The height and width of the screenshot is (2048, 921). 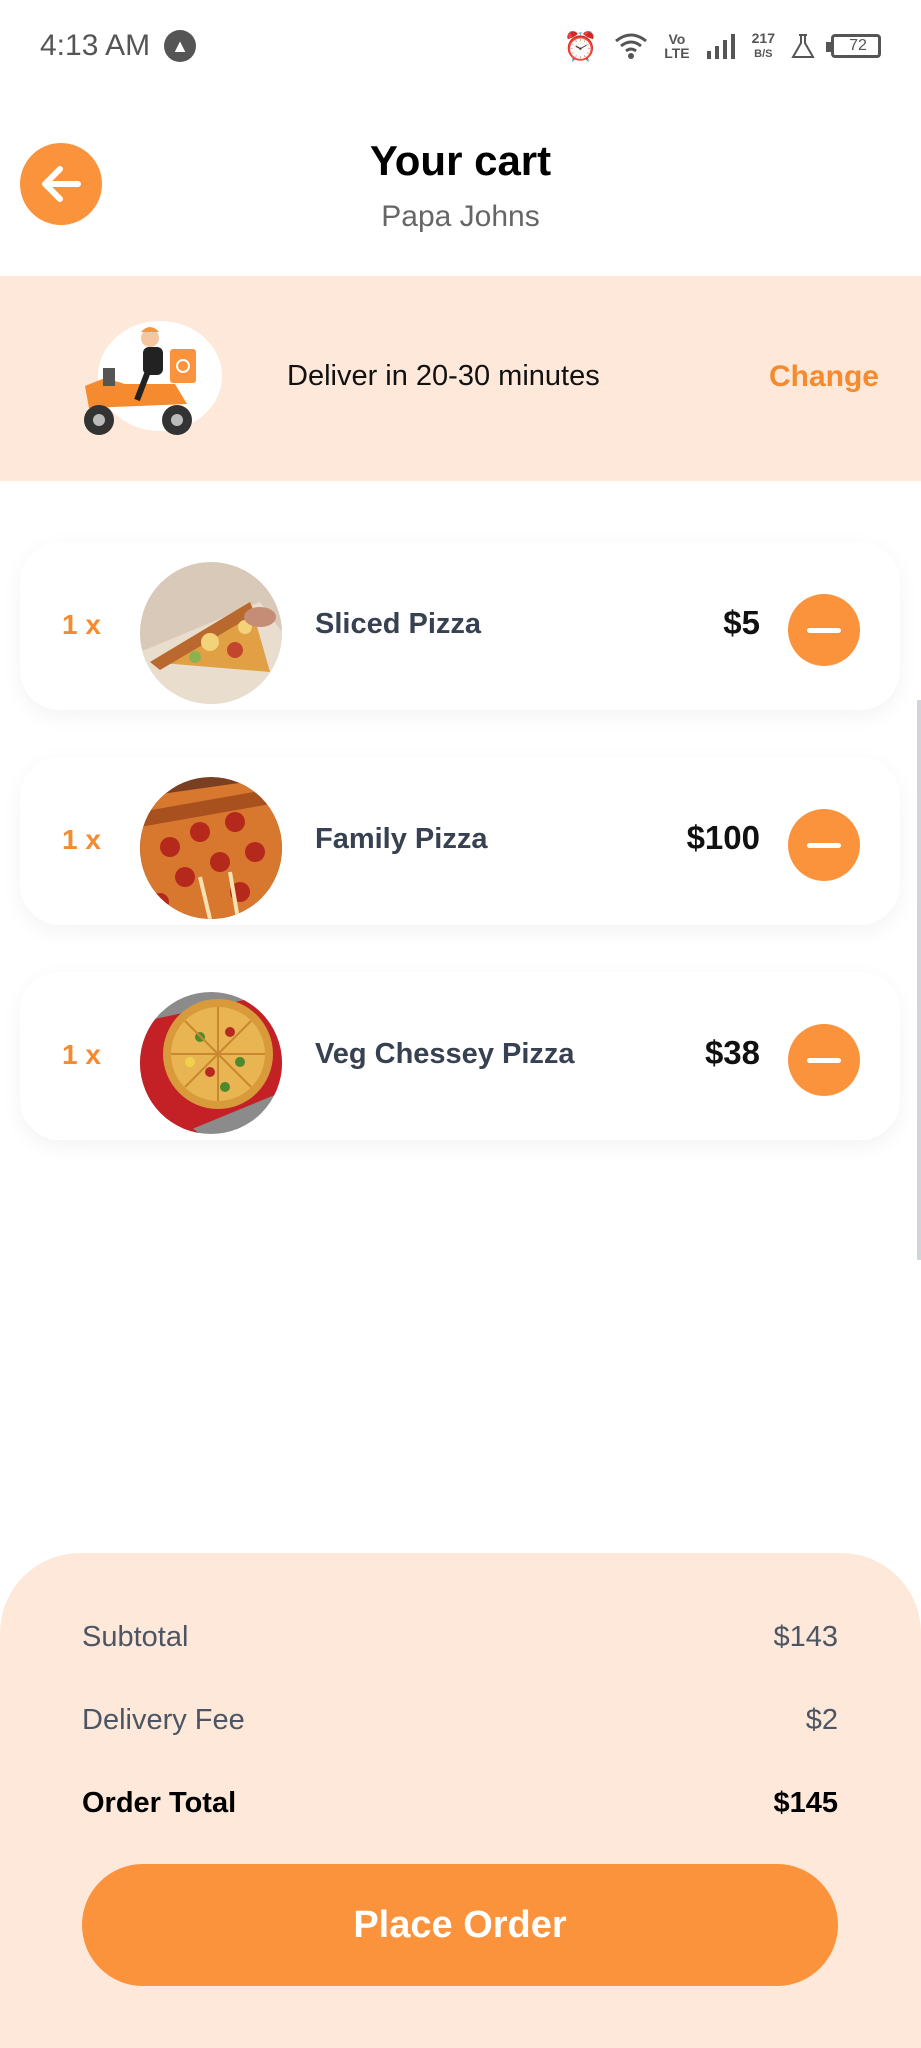 What do you see at coordinates (460, 160) in the screenshot?
I see `page-title: Your cart` at bounding box center [460, 160].